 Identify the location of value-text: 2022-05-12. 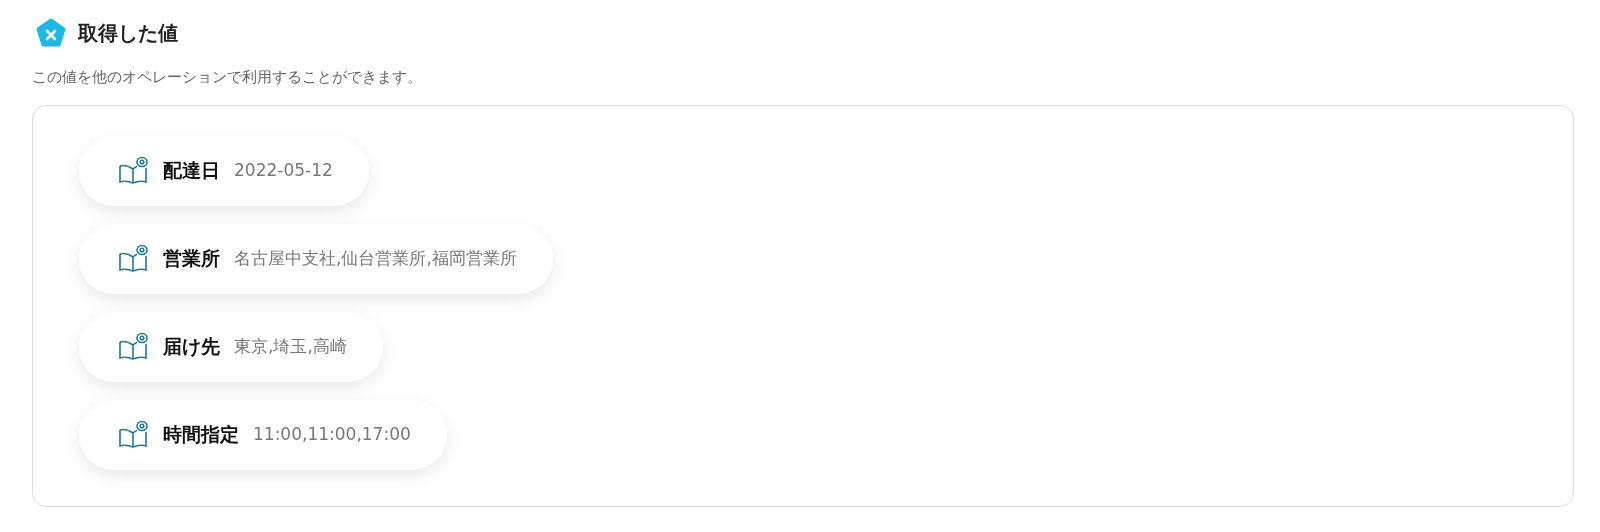
(283, 170).